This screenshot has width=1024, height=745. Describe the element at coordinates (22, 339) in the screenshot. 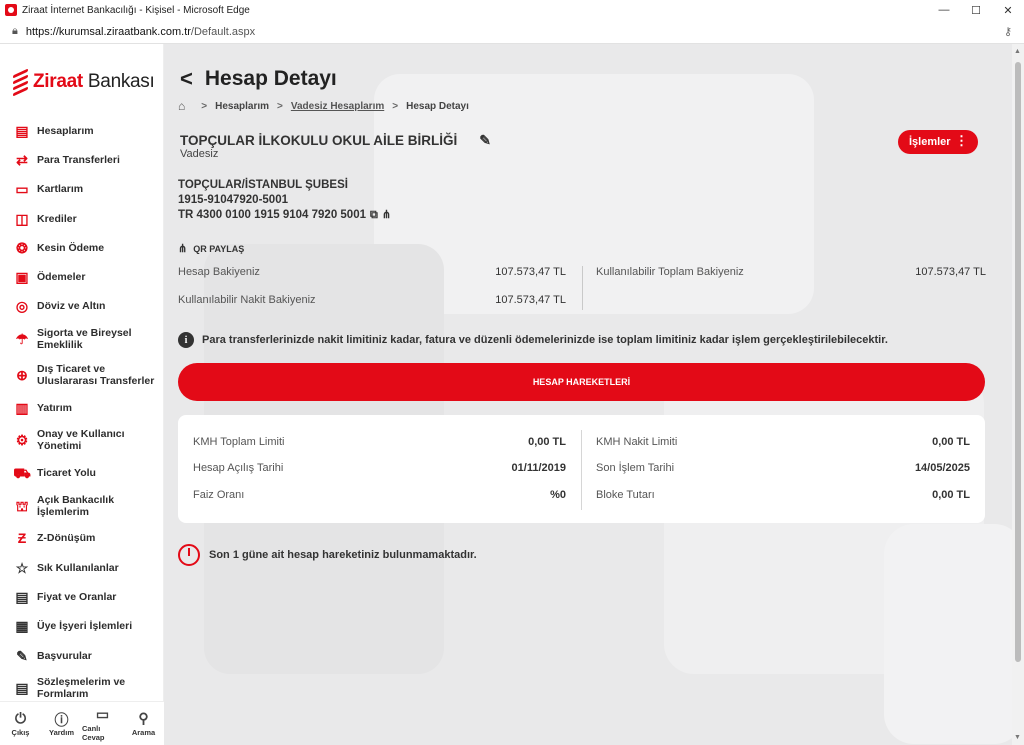

I see `umbrella-icon: ☂` at that location.